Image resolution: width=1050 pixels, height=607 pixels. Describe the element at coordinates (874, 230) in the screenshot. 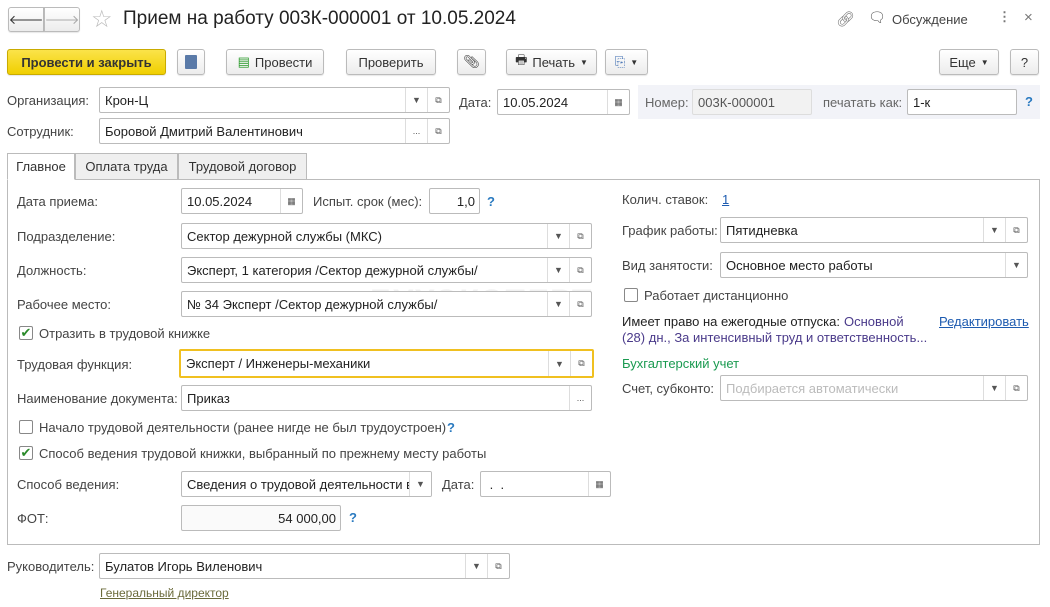

I see `schedule-field: Пятидневка ▼ ⧉` at that location.